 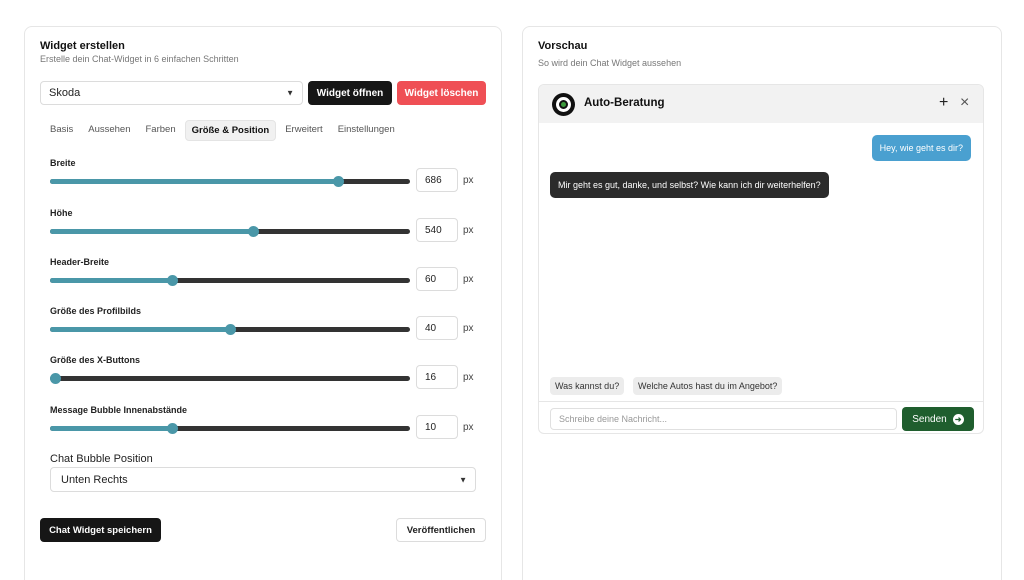 What do you see at coordinates (263, 479) in the screenshot?
I see `chat-bubble-position-select: Unten Rechts ▼` at bounding box center [263, 479].